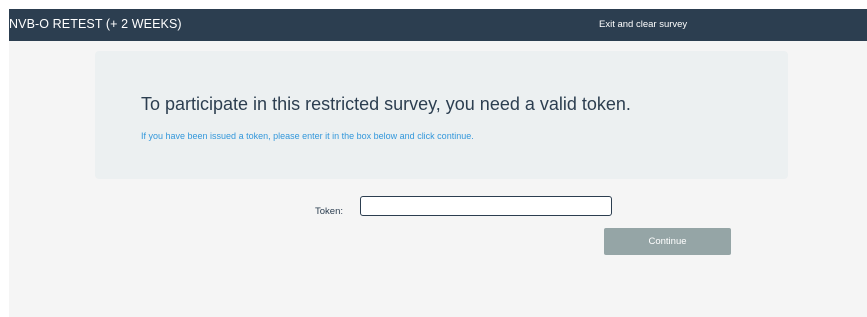  Describe the element at coordinates (486, 206) in the screenshot. I see `token-input` at that location.